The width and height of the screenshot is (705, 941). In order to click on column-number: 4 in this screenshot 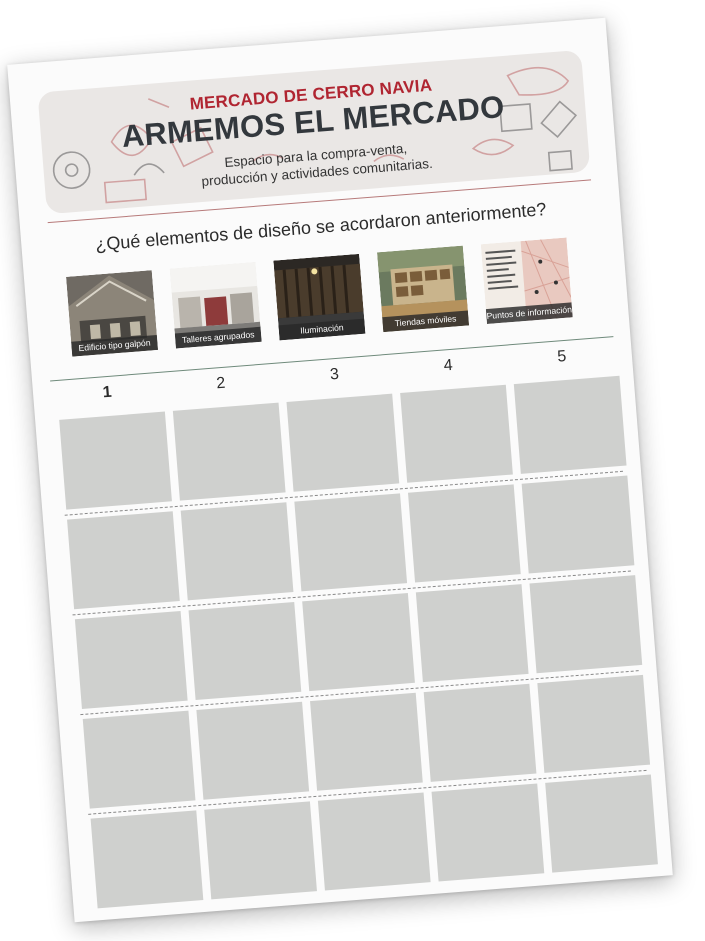, I will do `click(448, 365)`.